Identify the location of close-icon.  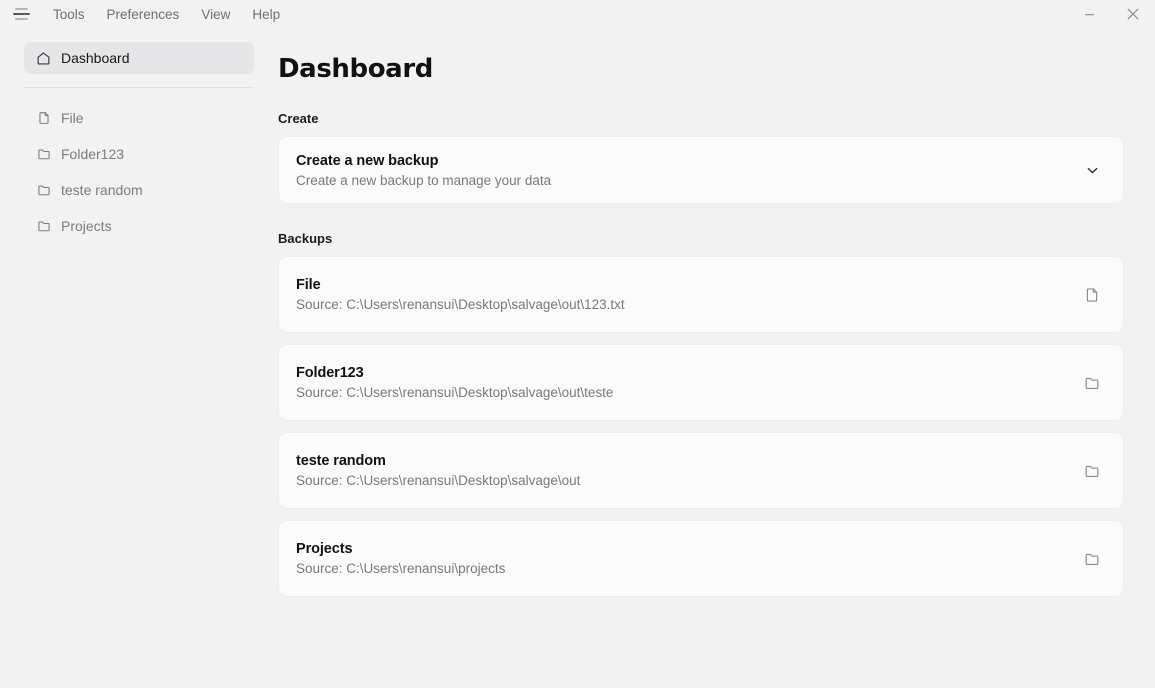
(1133, 14).